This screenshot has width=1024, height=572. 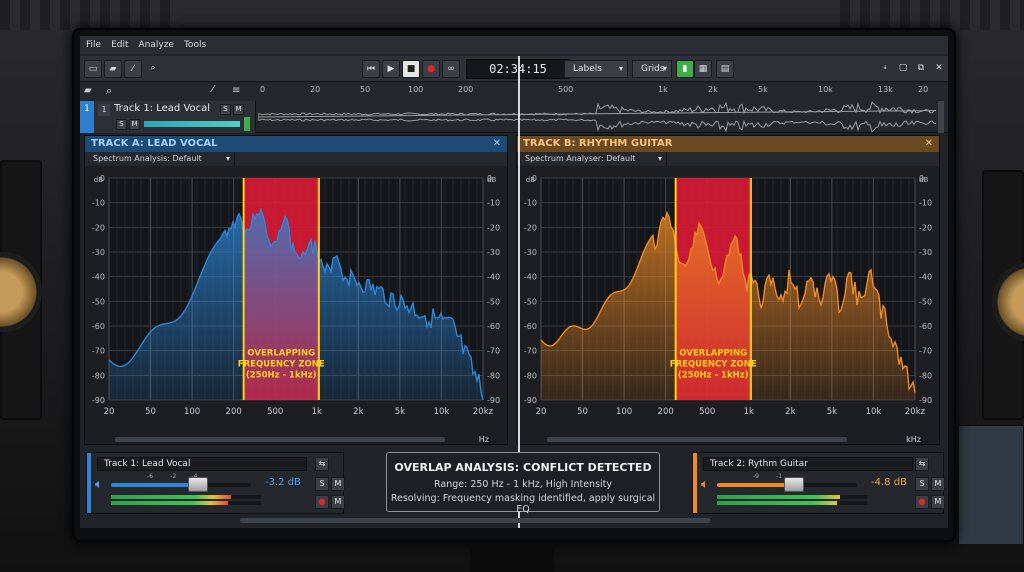 I want to click on bottom-scrollbar, so click(x=475, y=520).